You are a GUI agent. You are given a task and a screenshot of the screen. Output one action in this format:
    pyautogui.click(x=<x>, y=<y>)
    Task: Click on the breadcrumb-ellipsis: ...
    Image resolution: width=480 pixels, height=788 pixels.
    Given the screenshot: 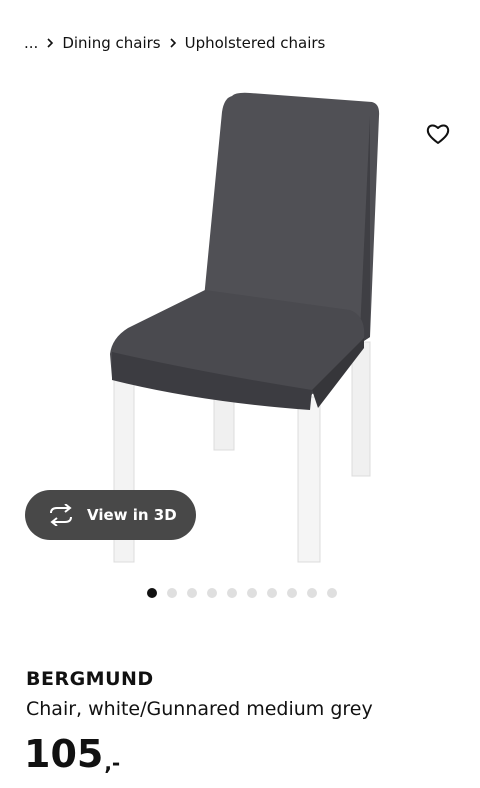 What is the action you would take?
    pyautogui.click(x=31, y=43)
    